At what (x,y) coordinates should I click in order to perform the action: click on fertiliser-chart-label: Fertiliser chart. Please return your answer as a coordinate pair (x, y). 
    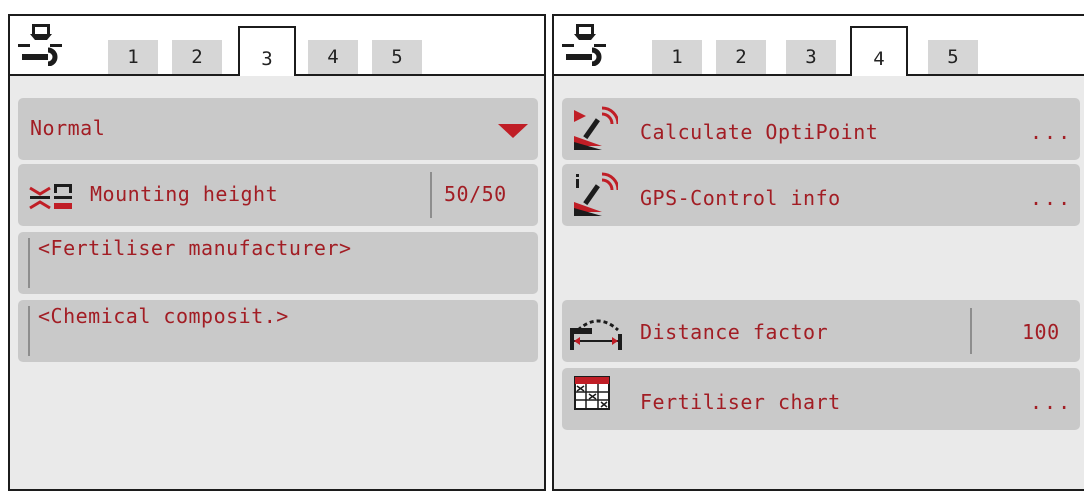
    Looking at the image, I should click on (740, 402).